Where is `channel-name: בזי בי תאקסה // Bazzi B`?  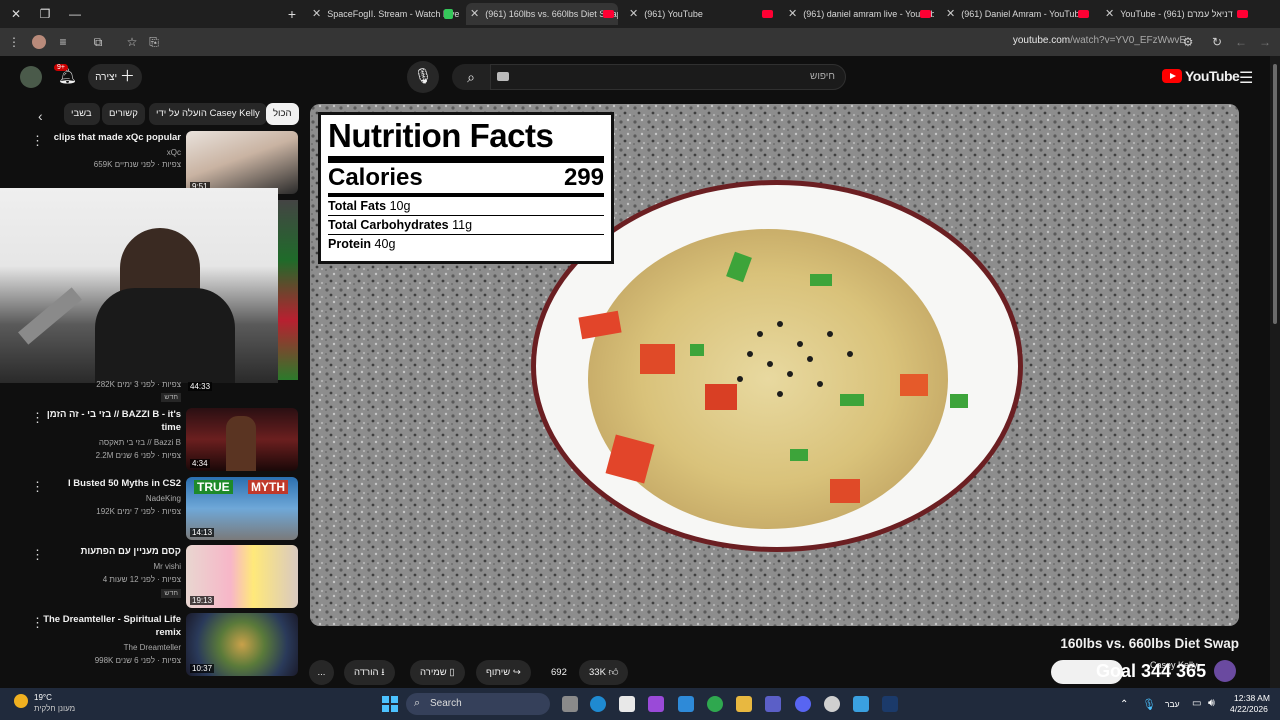
channel-name: בזי בי תאקסה // Bazzi B is located at coordinates (140, 442).